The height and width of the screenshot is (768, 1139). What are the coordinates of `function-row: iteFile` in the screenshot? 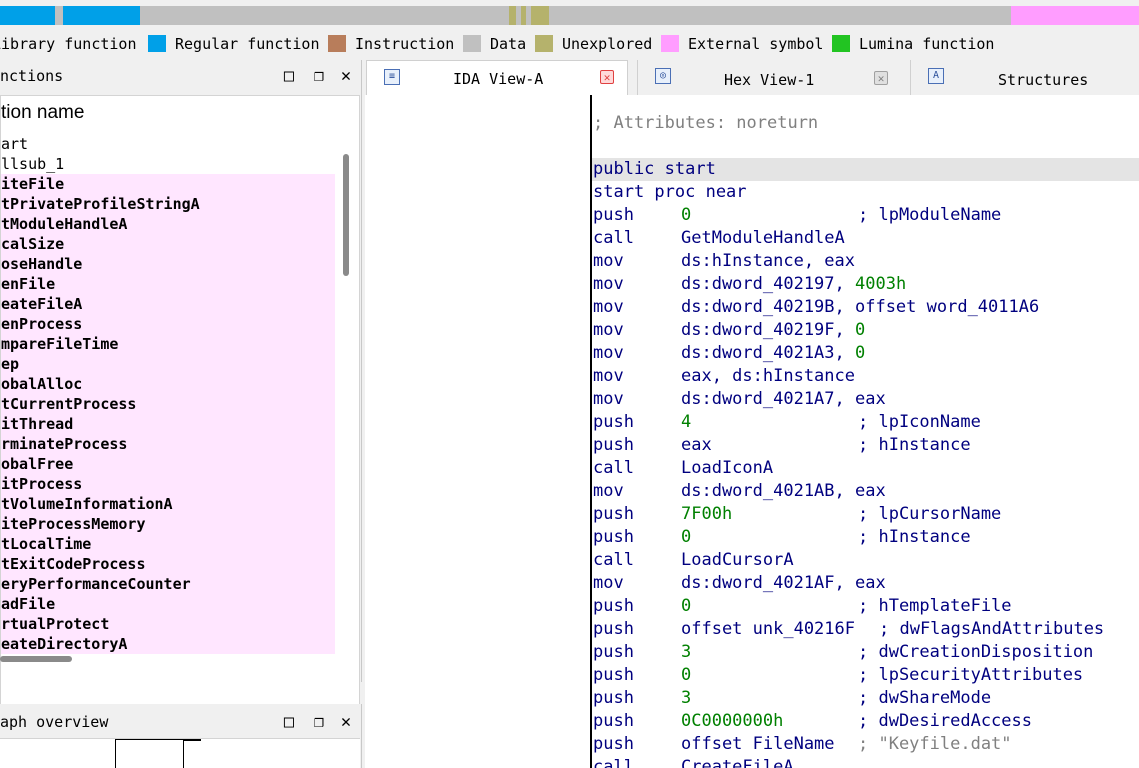 It's located at (168, 184).